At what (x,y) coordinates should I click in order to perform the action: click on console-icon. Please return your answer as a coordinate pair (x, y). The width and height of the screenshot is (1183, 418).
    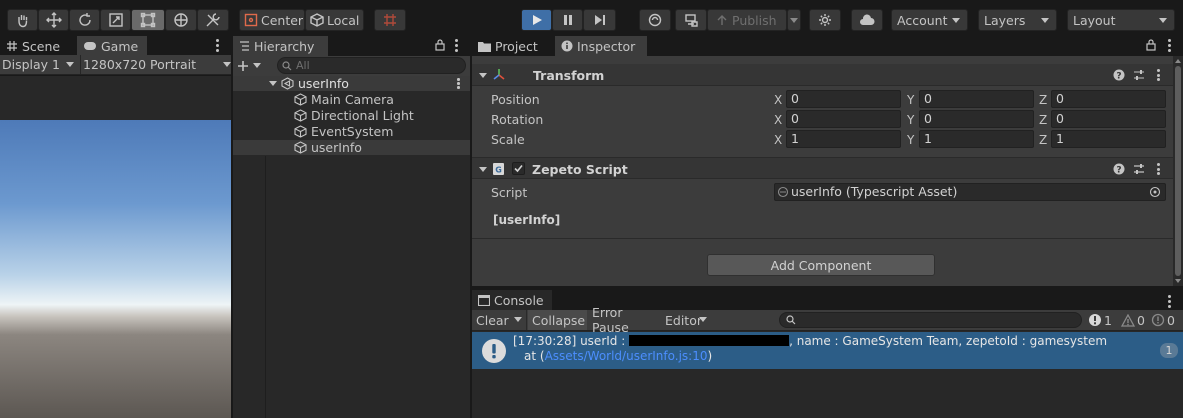
    Looking at the image, I should click on (484, 300).